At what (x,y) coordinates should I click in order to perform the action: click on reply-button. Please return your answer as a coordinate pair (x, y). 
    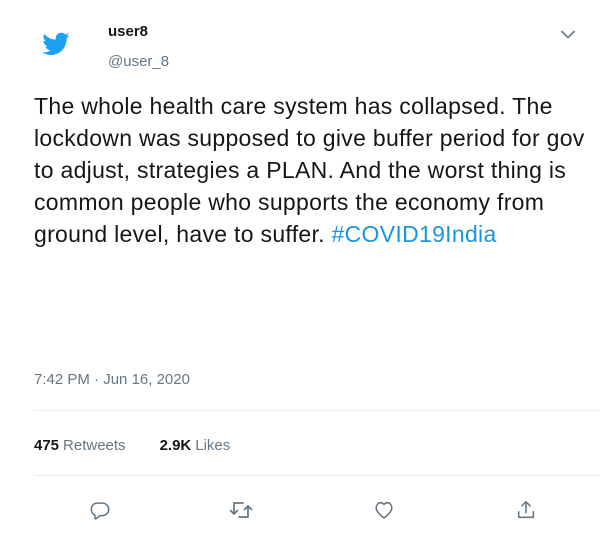
    Looking at the image, I should click on (100, 510).